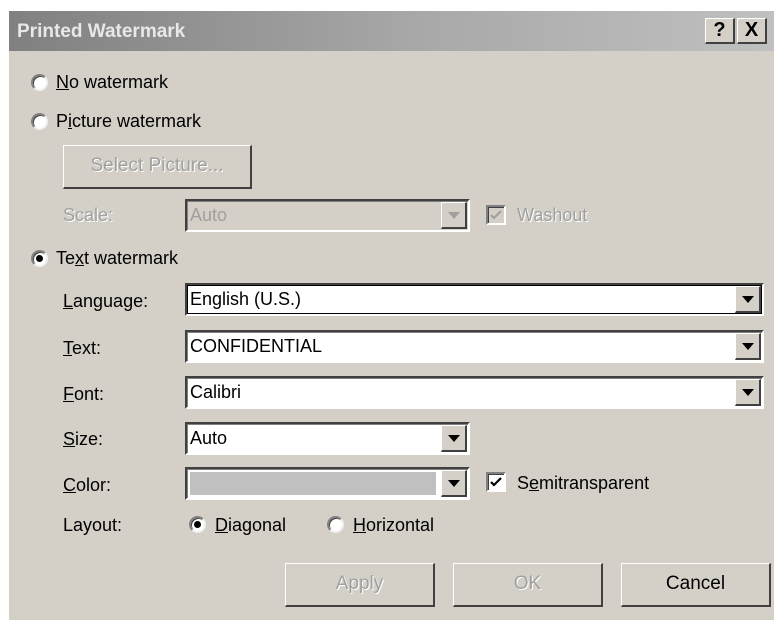 The height and width of the screenshot is (622, 774). What do you see at coordinates (112, 82) in the screenshot?
I see `no-watermark-label: No watermark` at bounding box center [112, 82].